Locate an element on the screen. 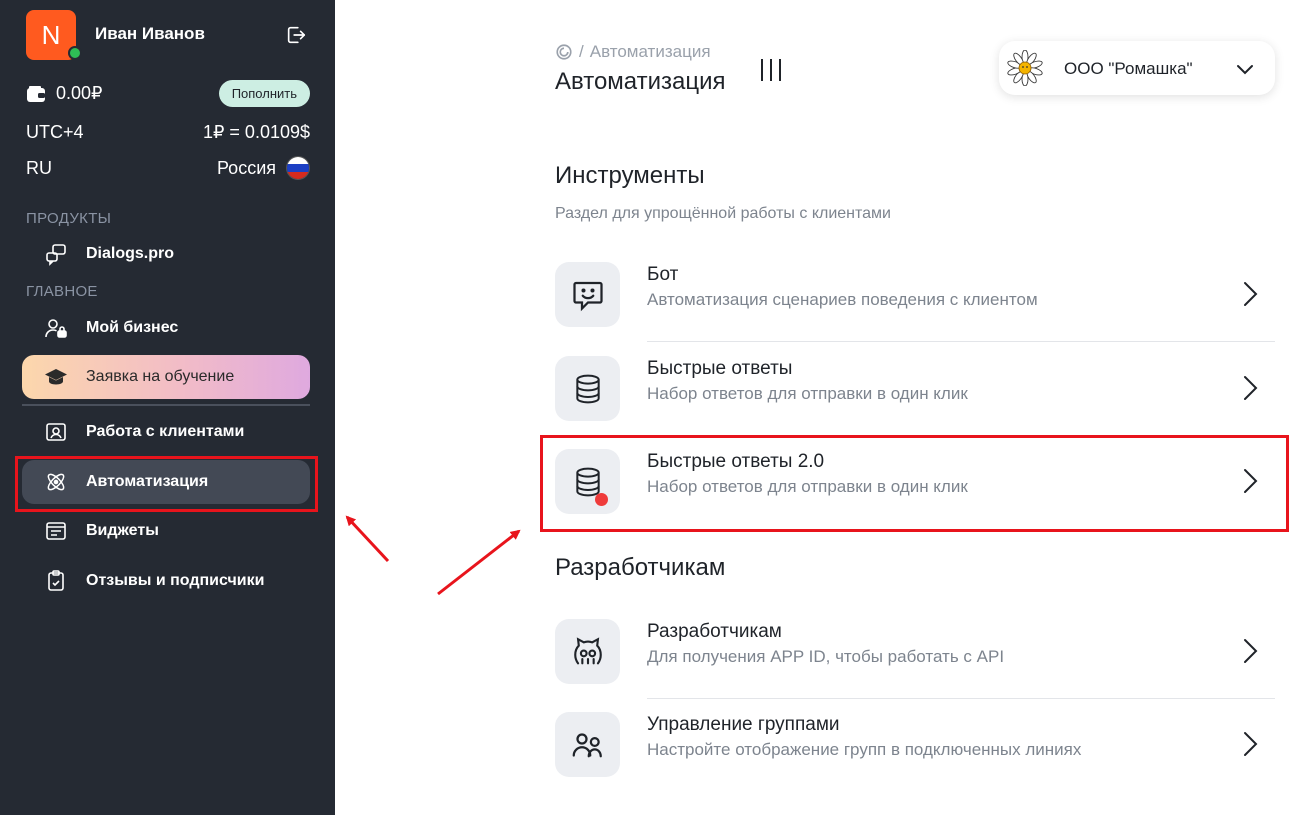 Image resolution: width=1315 pixels, height=815 pixels. user-lock-icon is located at coordinates (56, 328).